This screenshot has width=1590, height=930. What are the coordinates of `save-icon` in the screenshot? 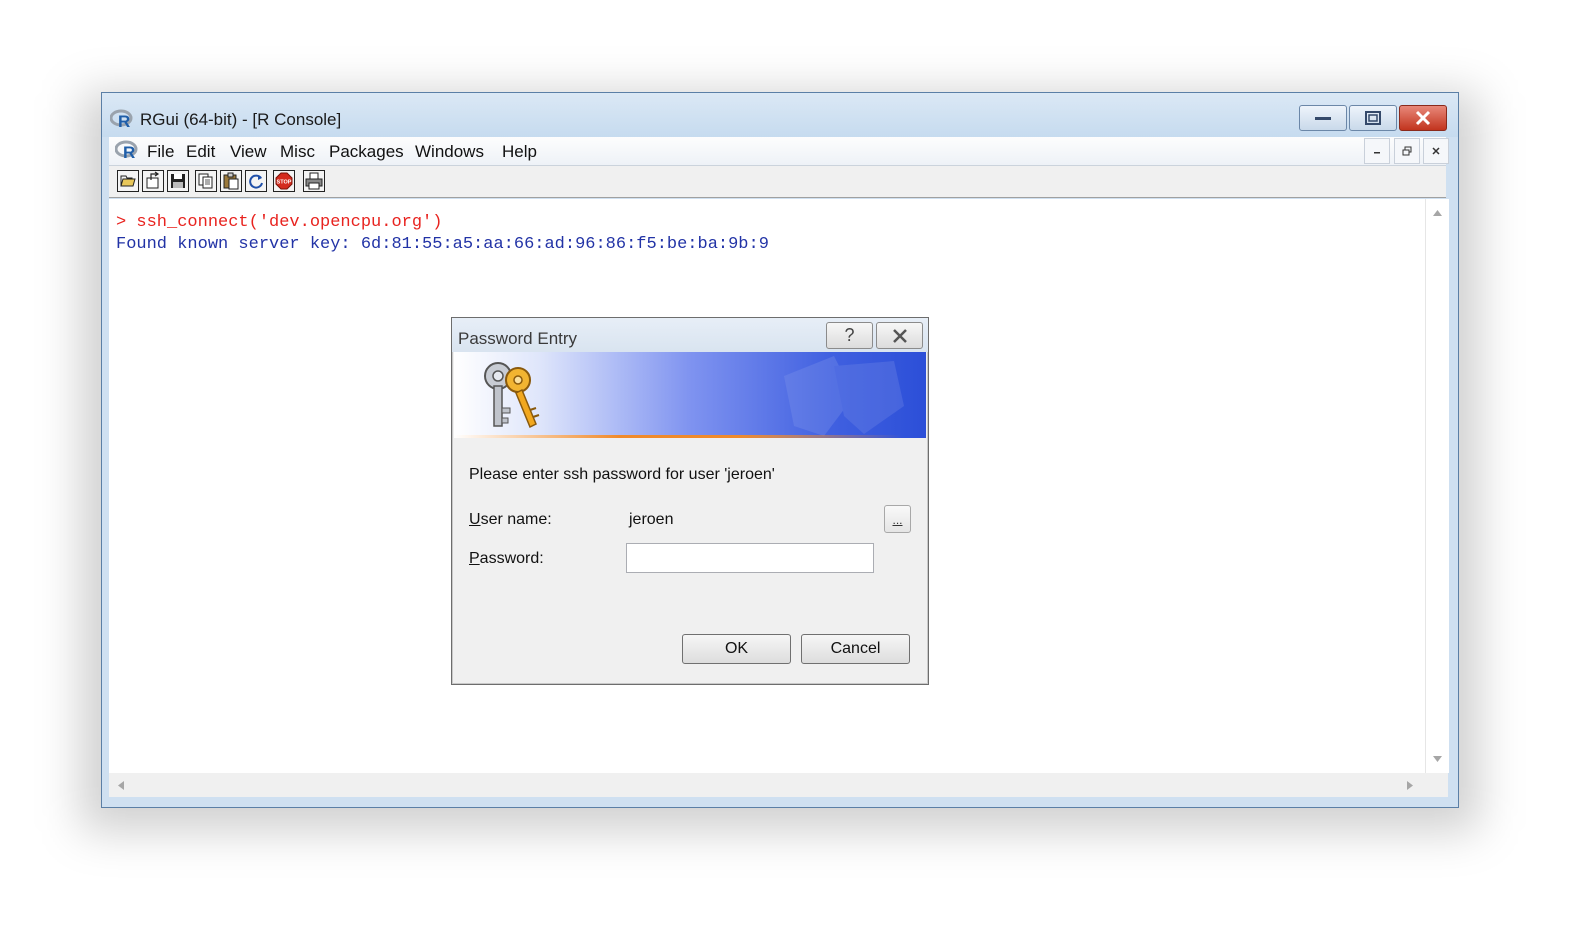 It's located at (178, 181).